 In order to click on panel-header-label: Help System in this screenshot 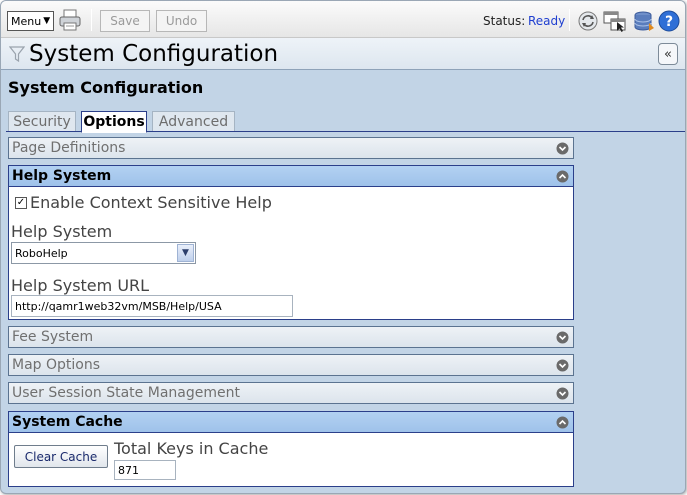, I will do `click(62, 176)`.